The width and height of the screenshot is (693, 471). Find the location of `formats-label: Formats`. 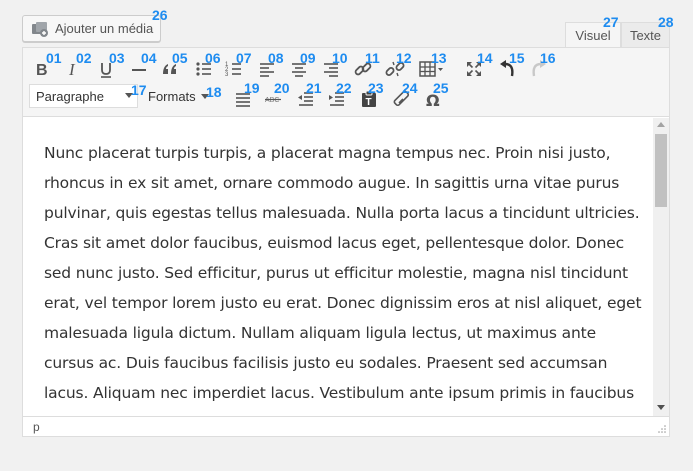

formats-label: Formats is located at coordinates (172, 96).